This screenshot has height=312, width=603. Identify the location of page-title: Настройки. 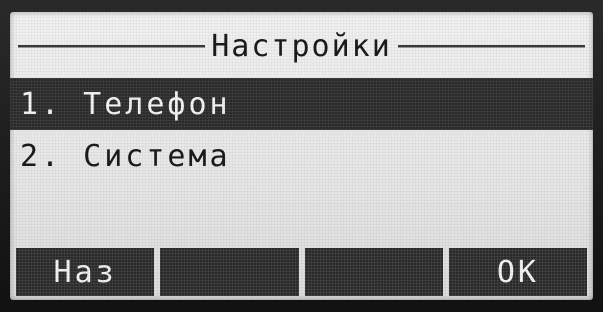
(301, 46).